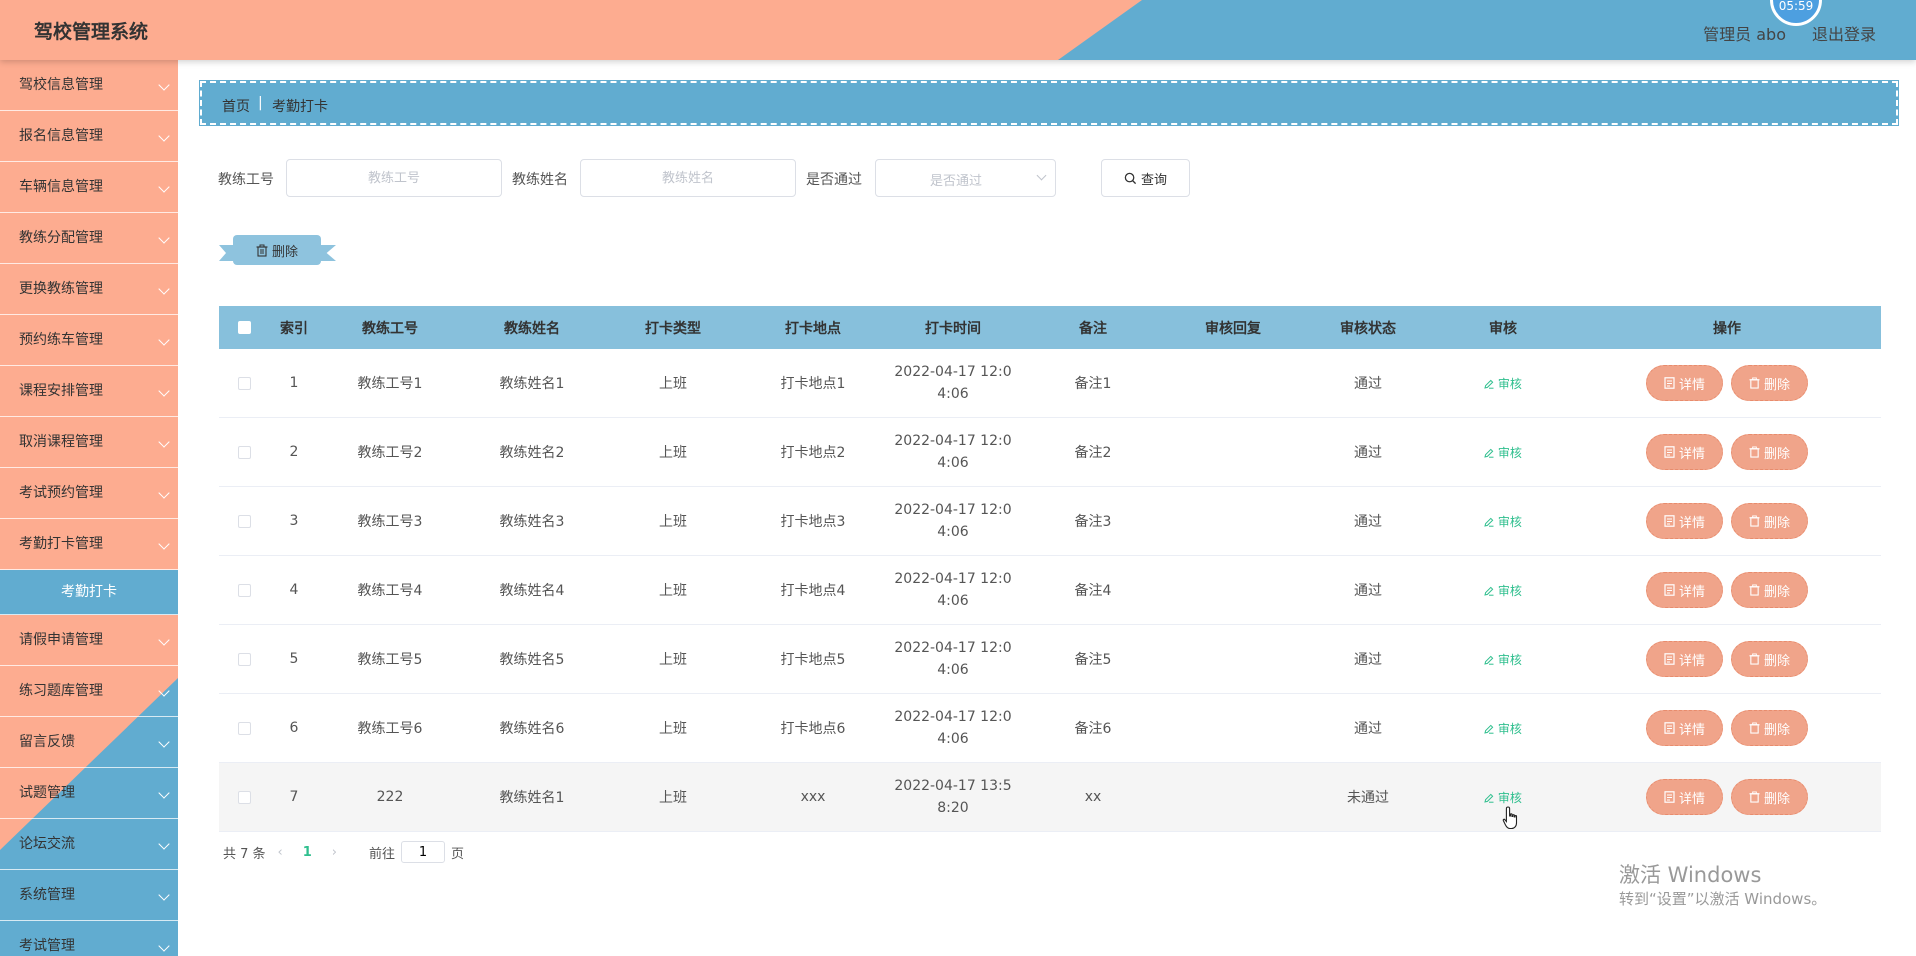 The height and width of the screenshot is (956, 1916). What do you see at coordinates (236, 106) in the screenshot?
I see `breadcrumb-home: 首页` at bounding box center [236, 106].